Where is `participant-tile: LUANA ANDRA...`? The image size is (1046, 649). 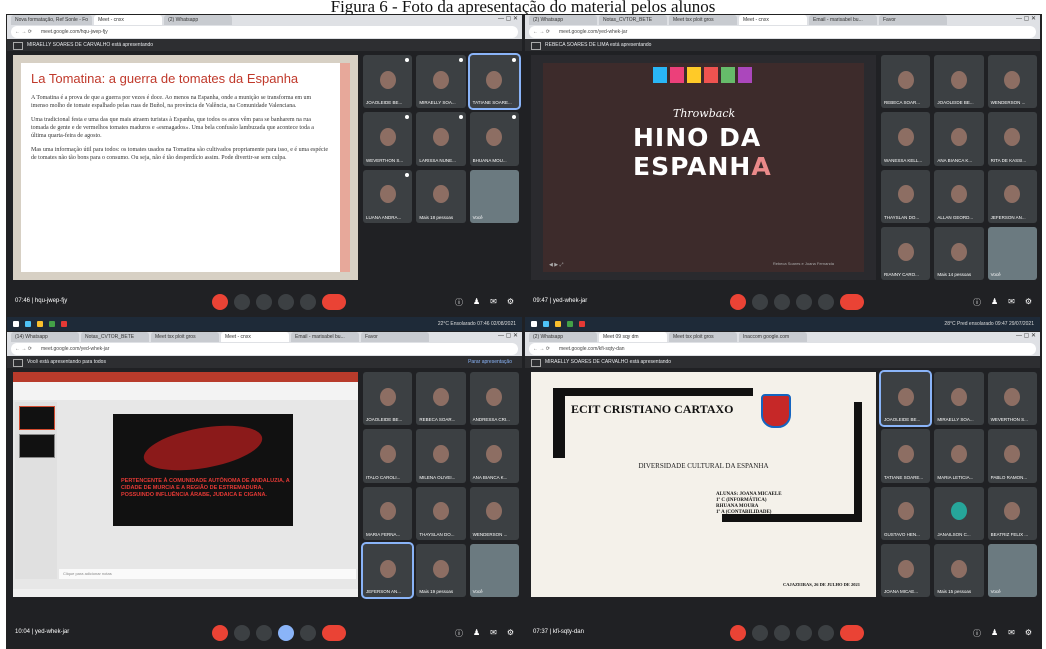 participant-tile: LUANA ANDRA... is located at coordinates (388, 196).